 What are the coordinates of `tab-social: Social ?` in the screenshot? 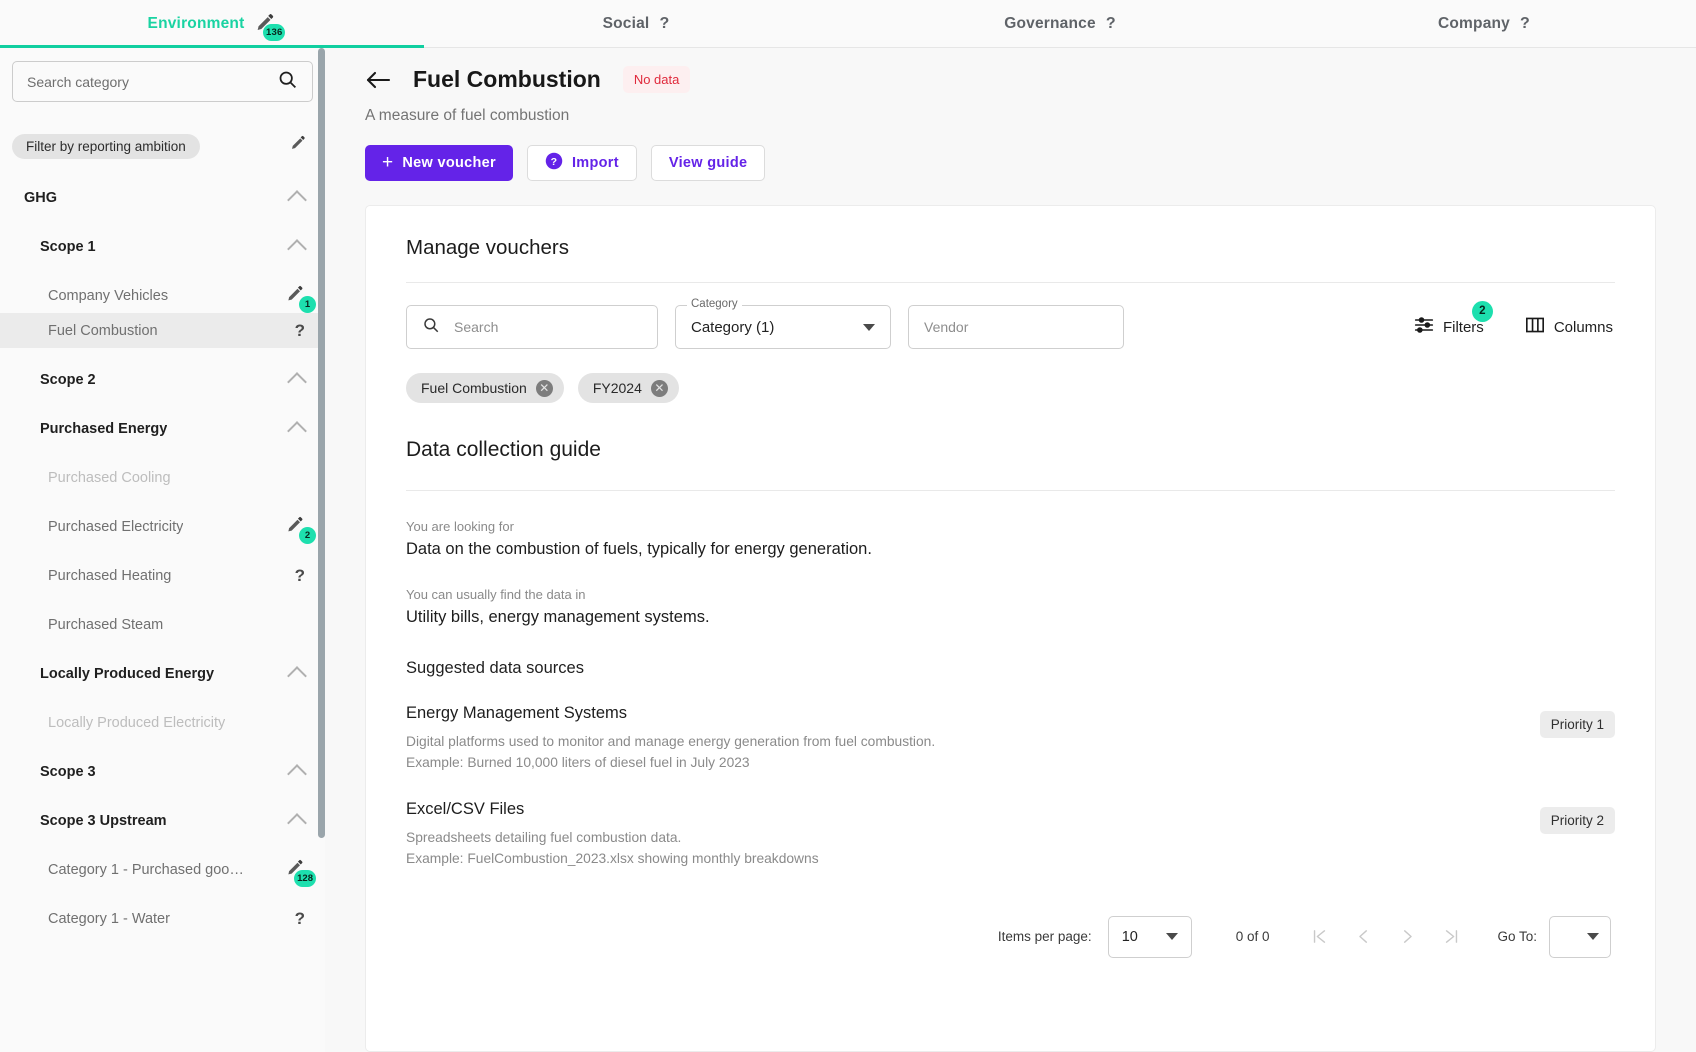 It's located at (636, 24).